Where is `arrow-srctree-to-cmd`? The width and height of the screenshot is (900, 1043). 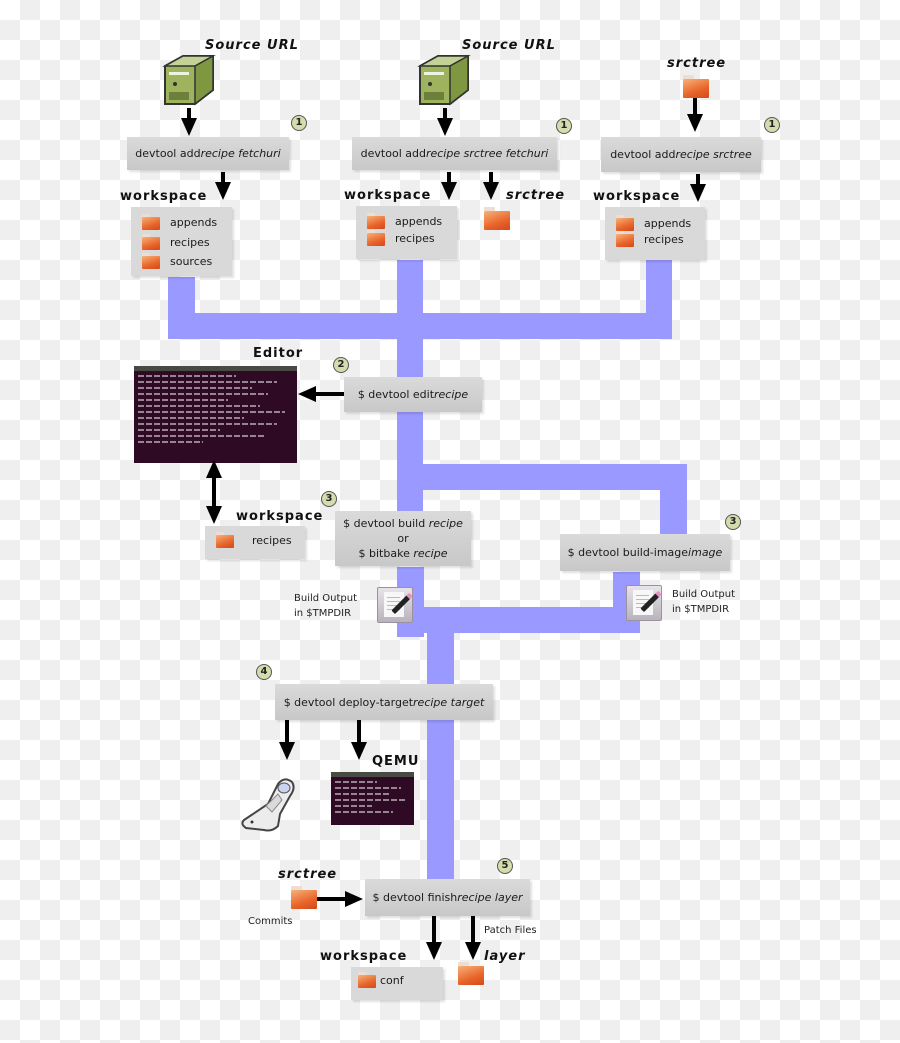 arrow-srctree-to-cmd is located at coordinates (695, 123).